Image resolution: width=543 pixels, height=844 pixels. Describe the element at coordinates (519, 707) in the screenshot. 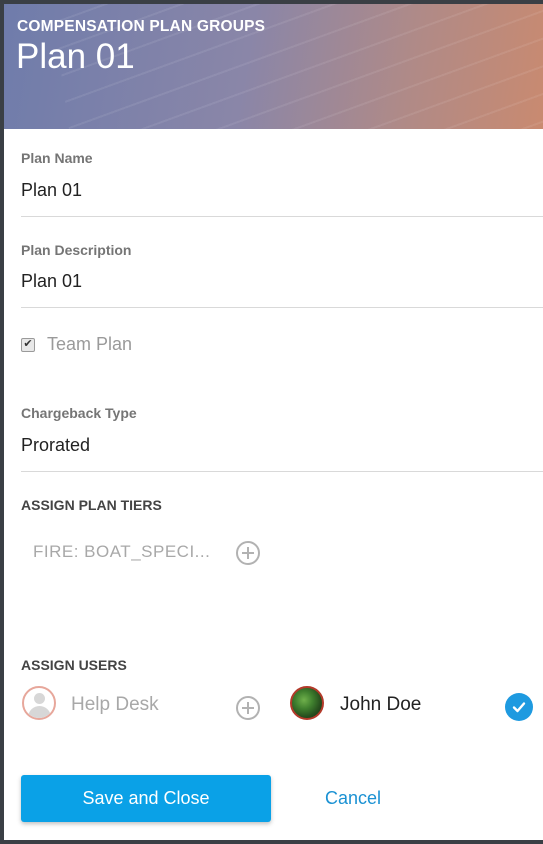

I see `assigned-check-icon` at that location.